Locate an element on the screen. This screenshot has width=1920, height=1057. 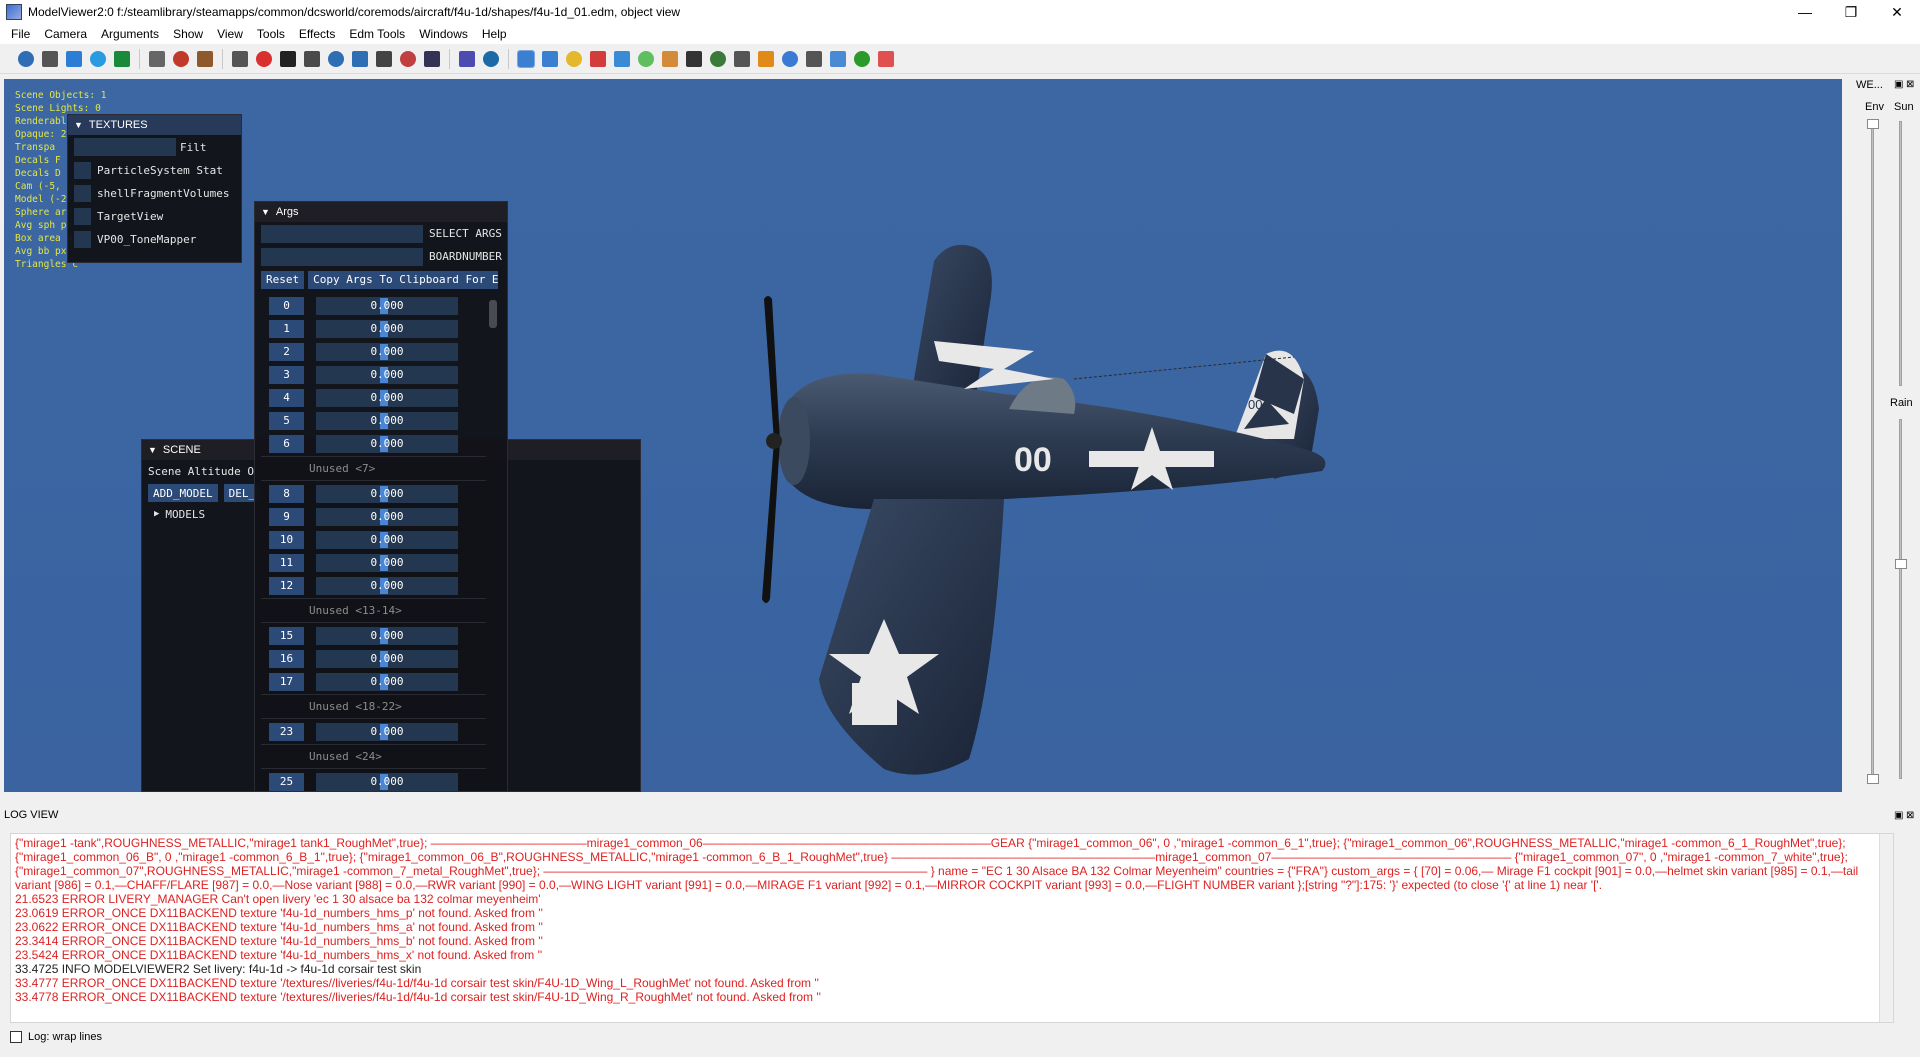
red-box-icon is located at coordinates (598, 58).